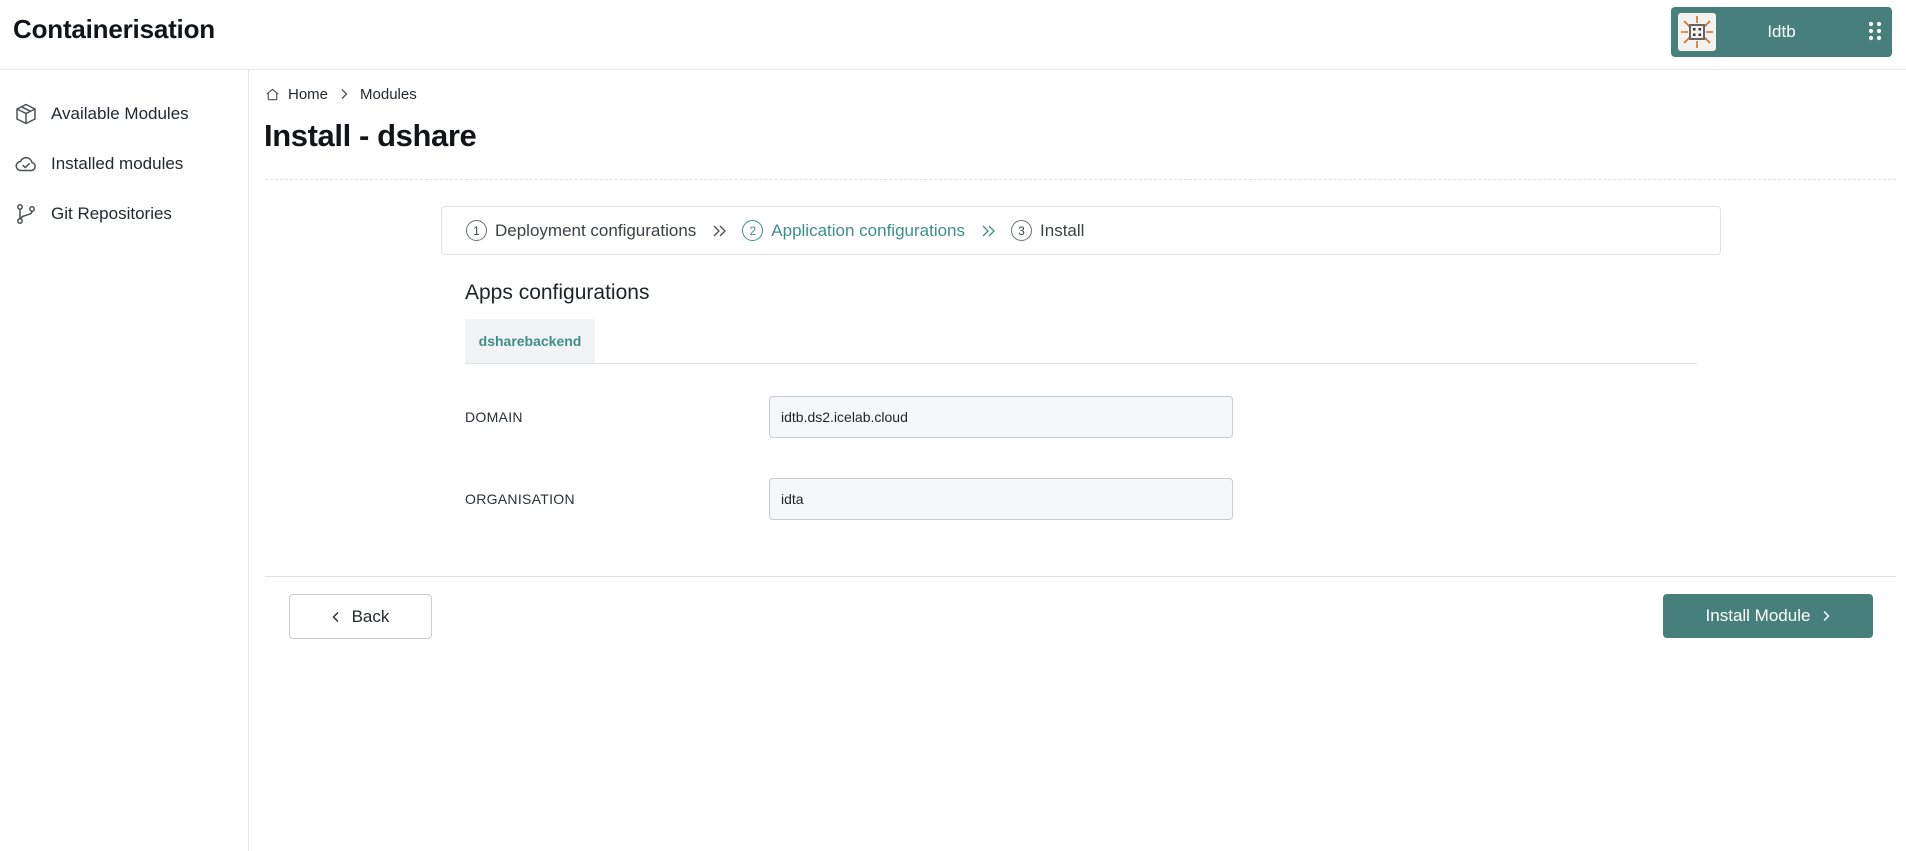  I want to click on home-icon, so click(272, 94).